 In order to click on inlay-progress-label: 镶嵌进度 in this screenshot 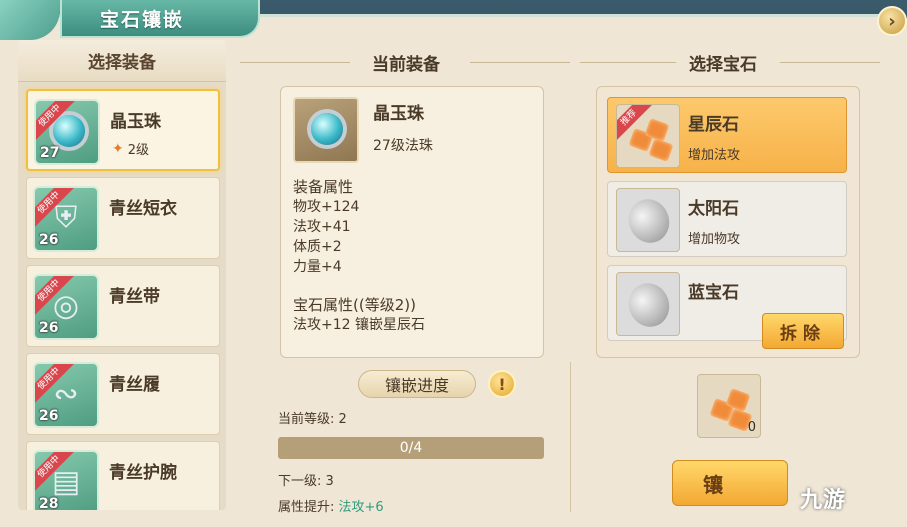, I will do `click(417, 384)`.